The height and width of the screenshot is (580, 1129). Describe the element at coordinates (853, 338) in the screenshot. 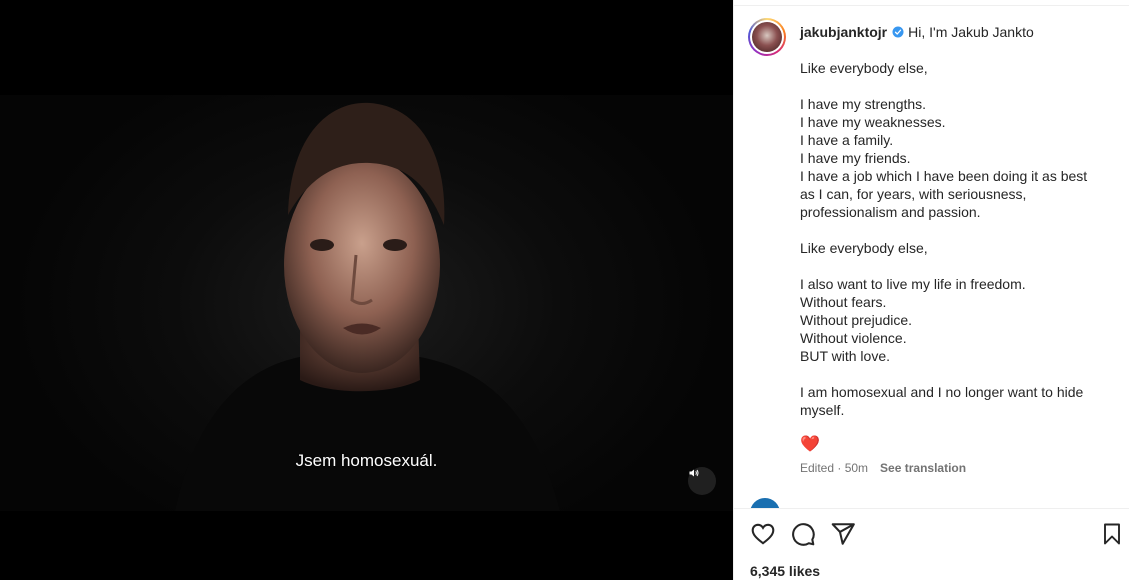

I see `caption-line: Without violence.` at that location.